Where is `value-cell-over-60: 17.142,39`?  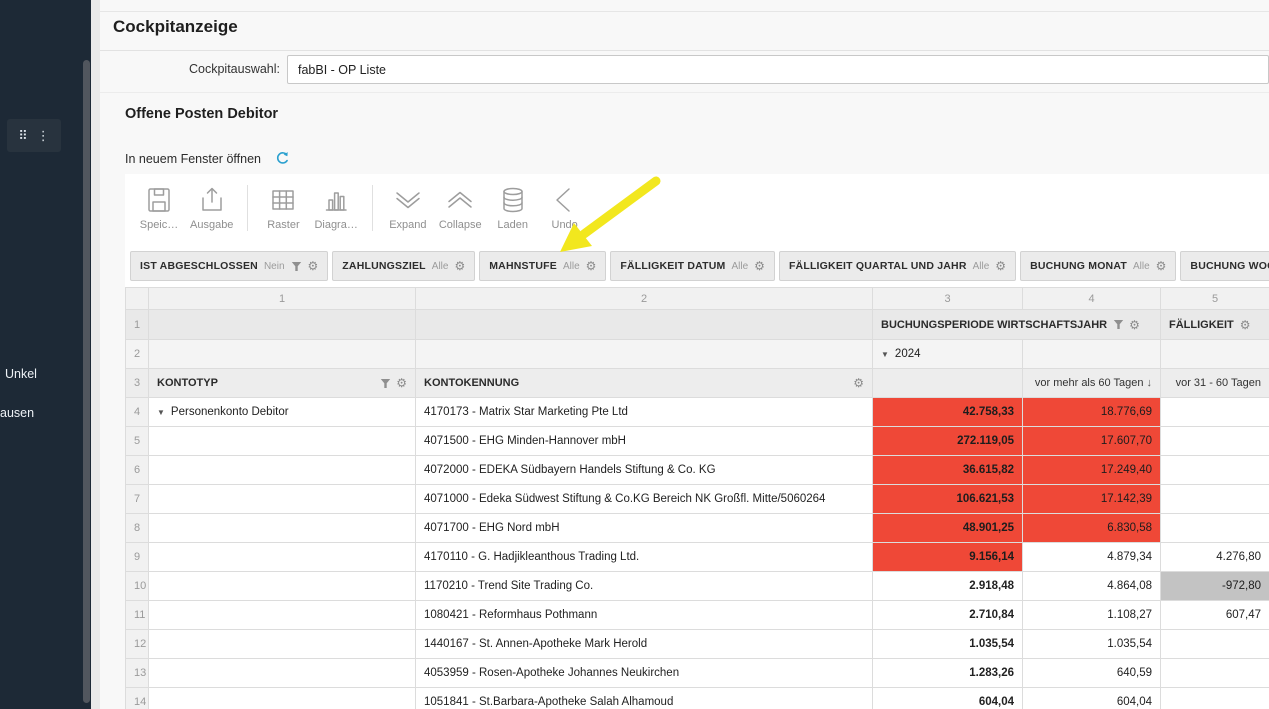
value-cell-over-60: 17.142,39 is located at coordinates (1091, 499).